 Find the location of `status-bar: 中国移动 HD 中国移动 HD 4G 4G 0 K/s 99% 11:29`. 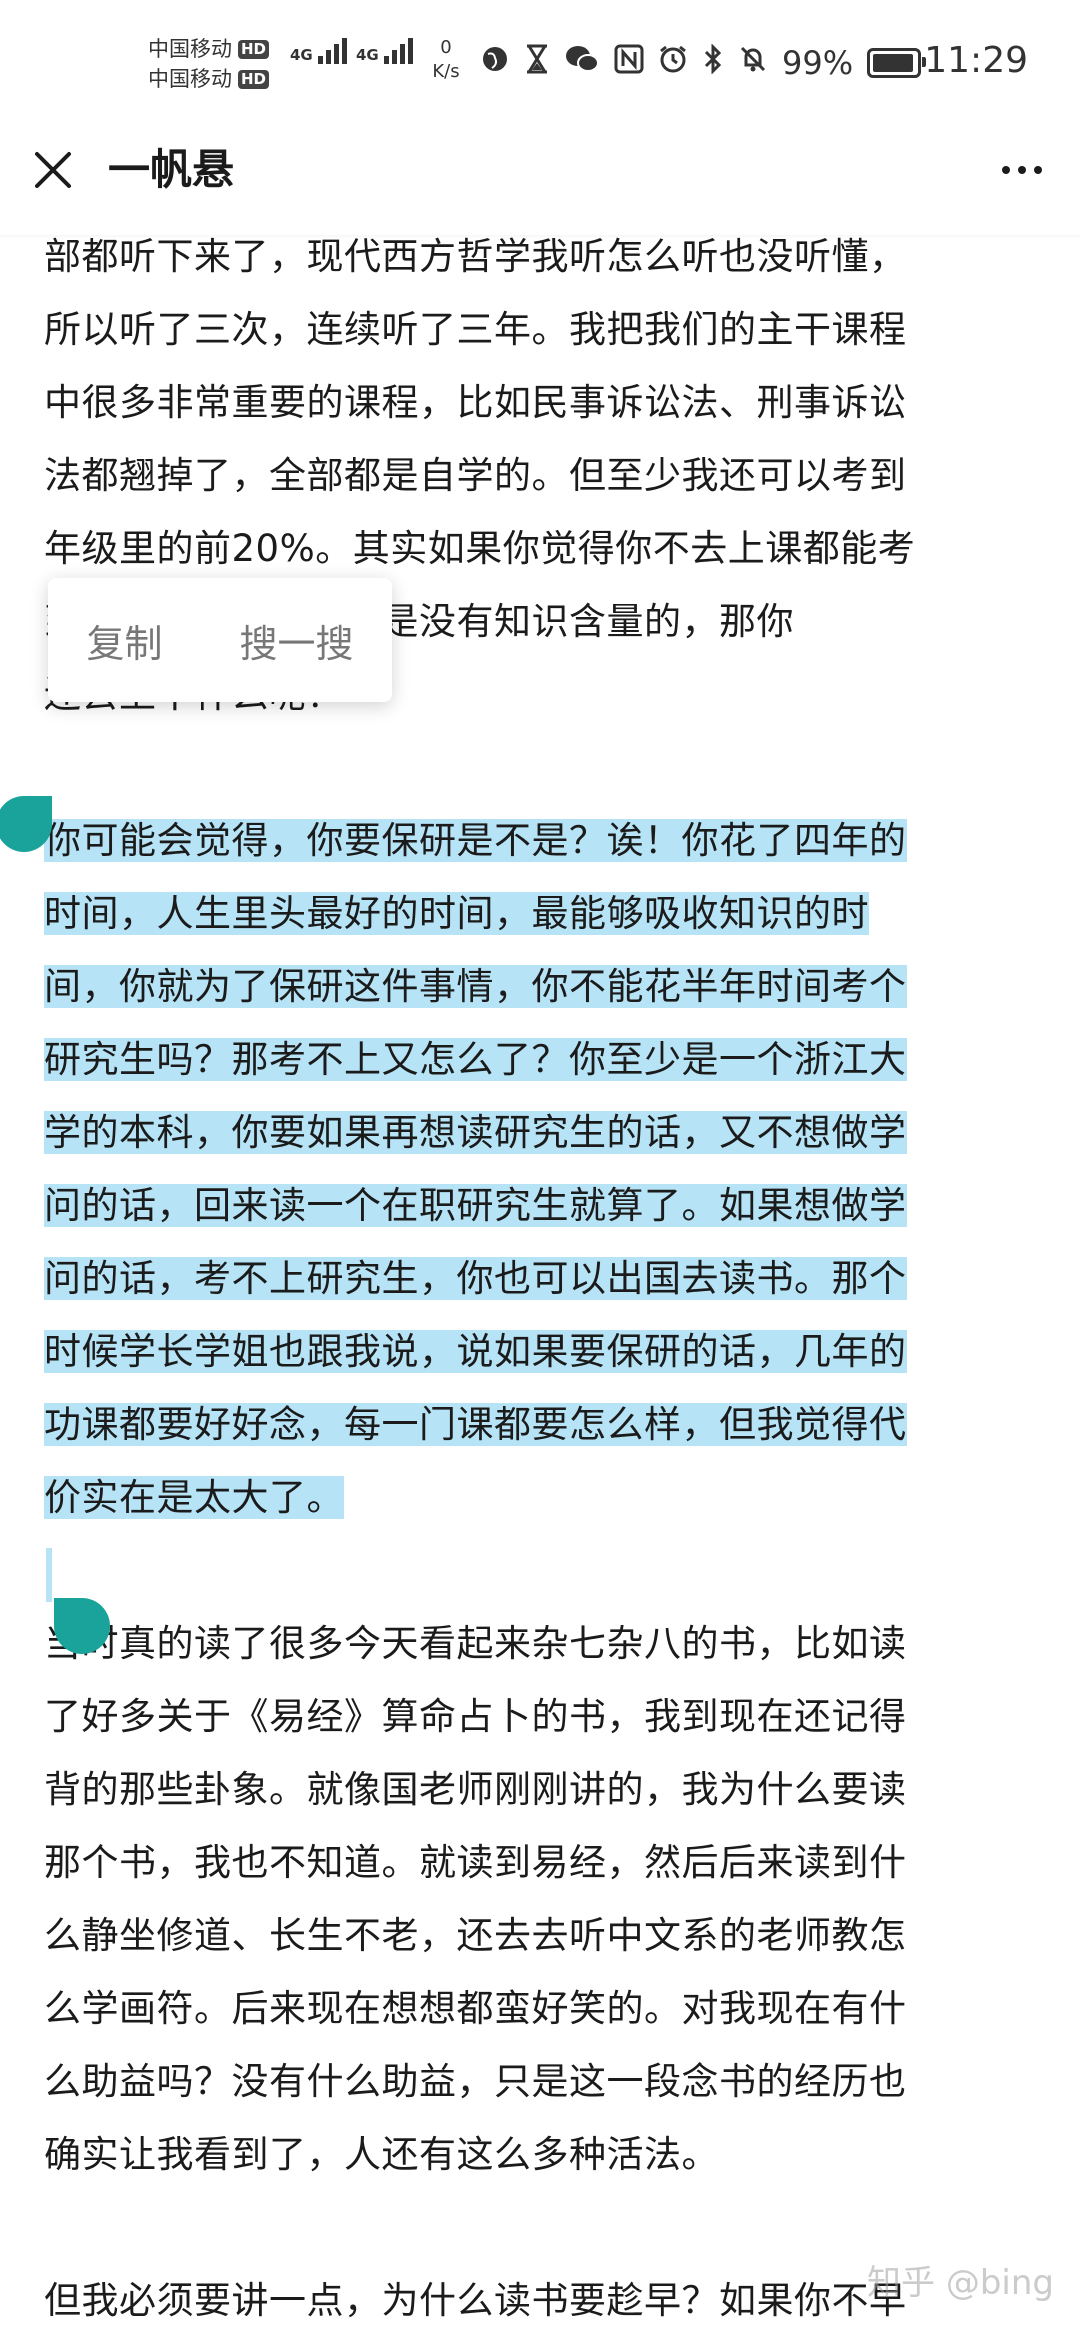

status-bar: 中国移动 HD 中国移动 HD 4G 4G 0 K/s 99% 11:29 is located at coordinates (540, 67).